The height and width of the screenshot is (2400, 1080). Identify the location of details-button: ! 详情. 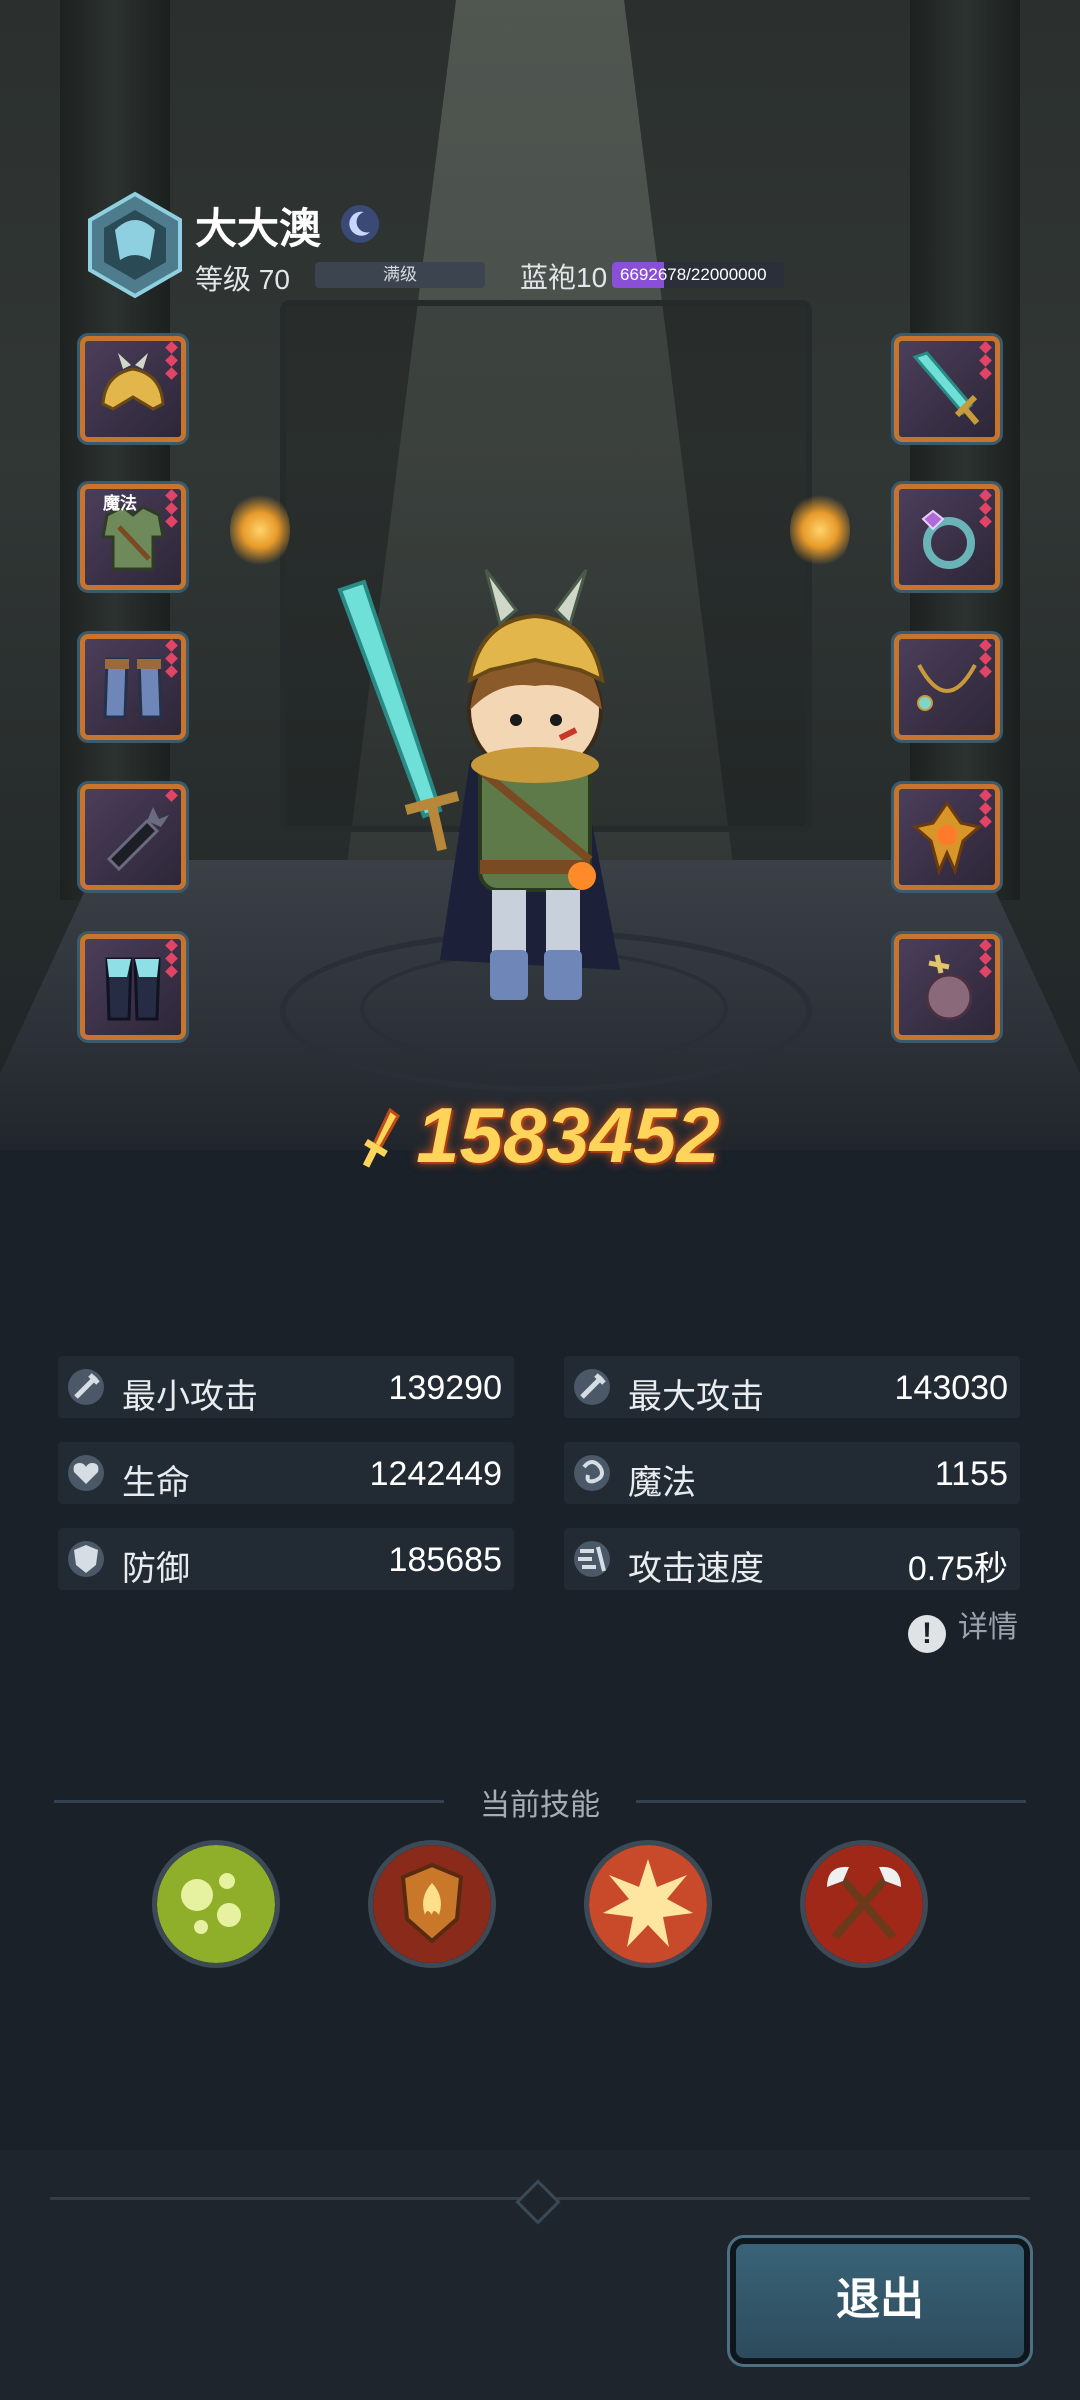
(963, 1627).